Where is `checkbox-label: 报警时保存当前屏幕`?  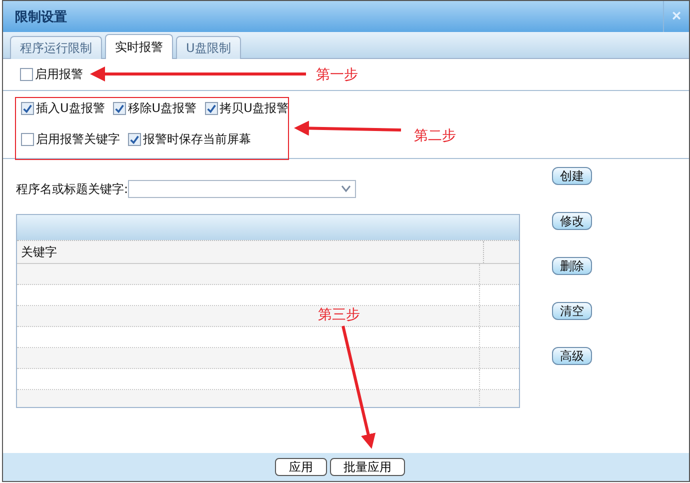
checkbox-label: 报警时保存当前屏幕 is located at coordinates (197, 139).